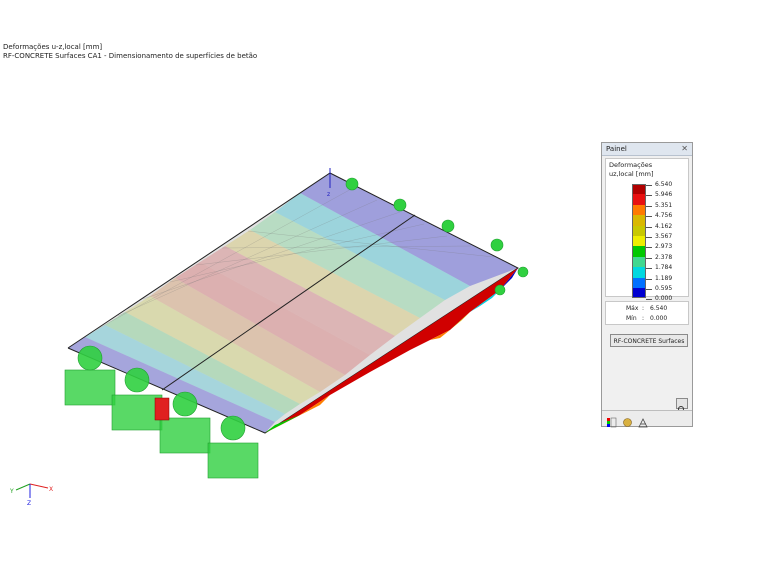 Image resolution: width=760 pixels, height=570 pixels. I want to click on min-row: Mín:0.000, so click(646, 318).